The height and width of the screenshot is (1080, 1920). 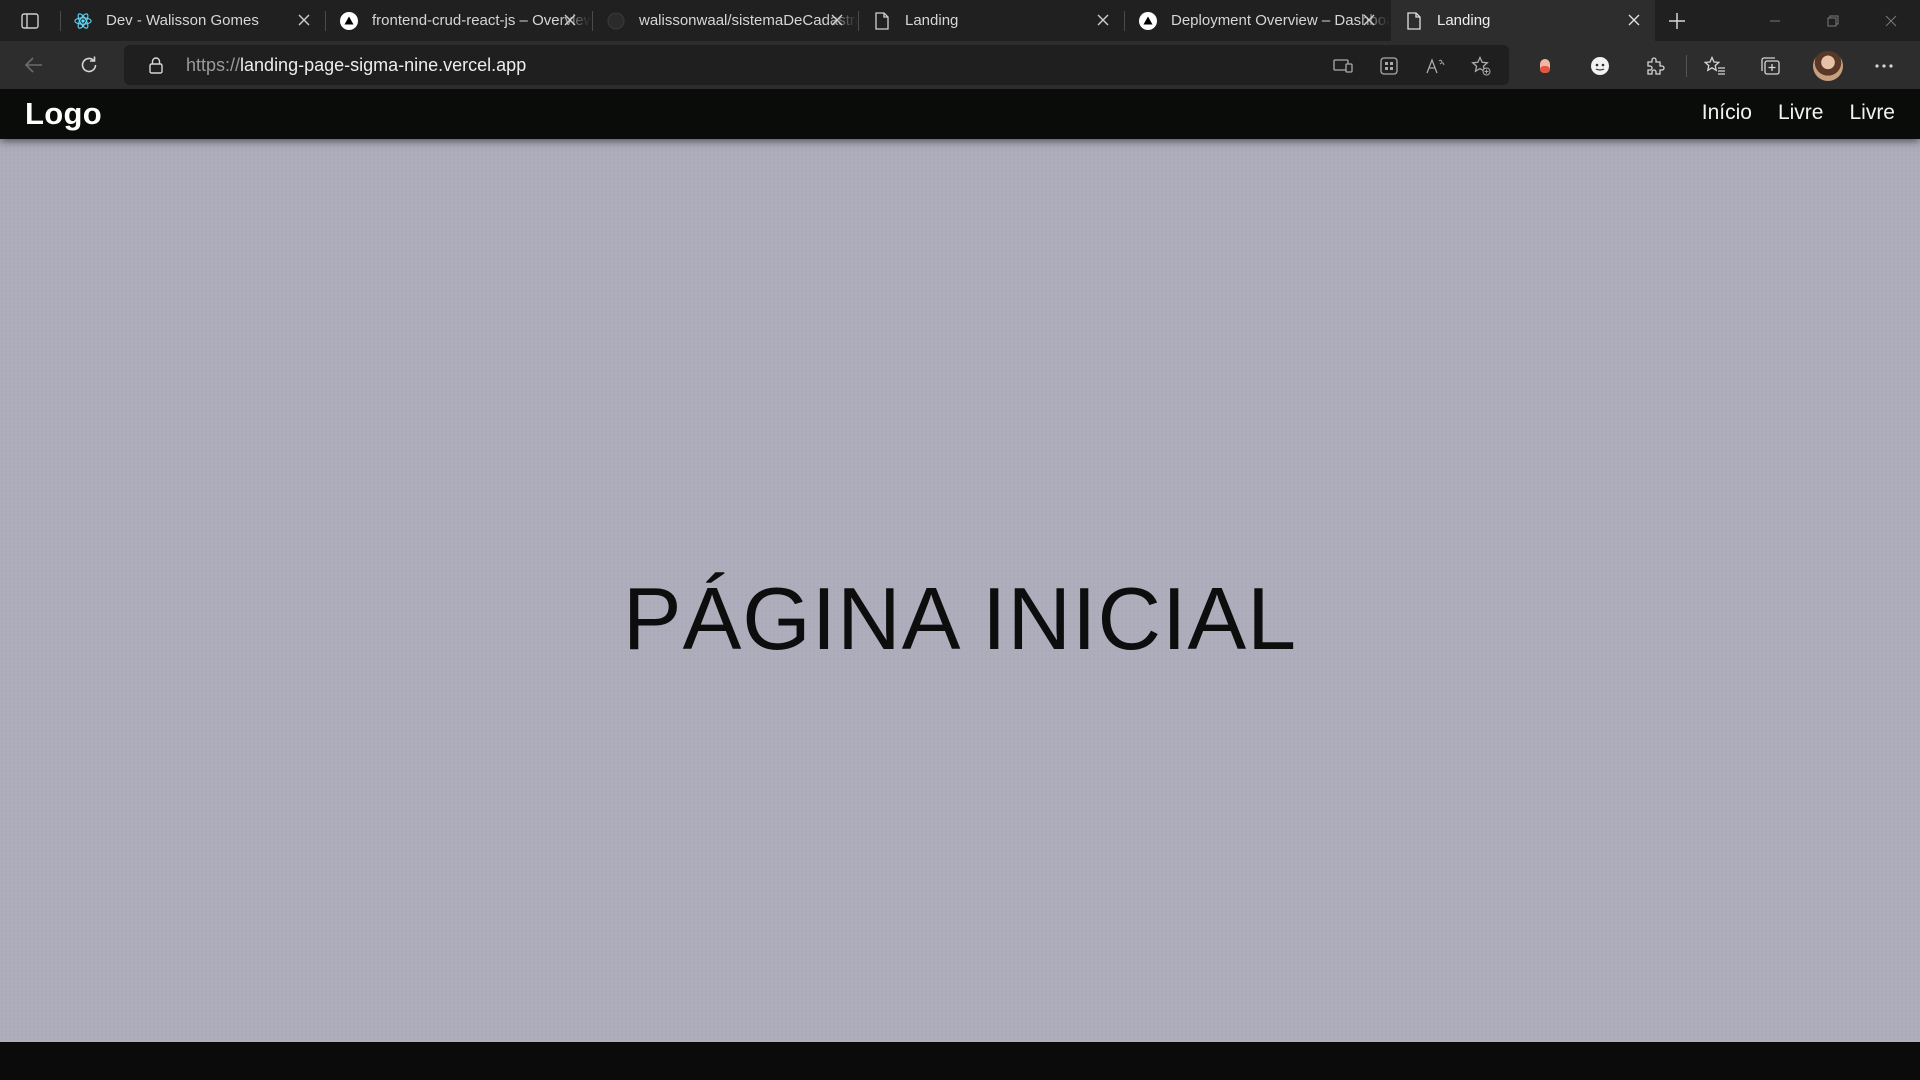 What do you see at coordinates (1775, 20) in the screenshot?
I see `minimize-icon` at bounding box center [1775, 20].